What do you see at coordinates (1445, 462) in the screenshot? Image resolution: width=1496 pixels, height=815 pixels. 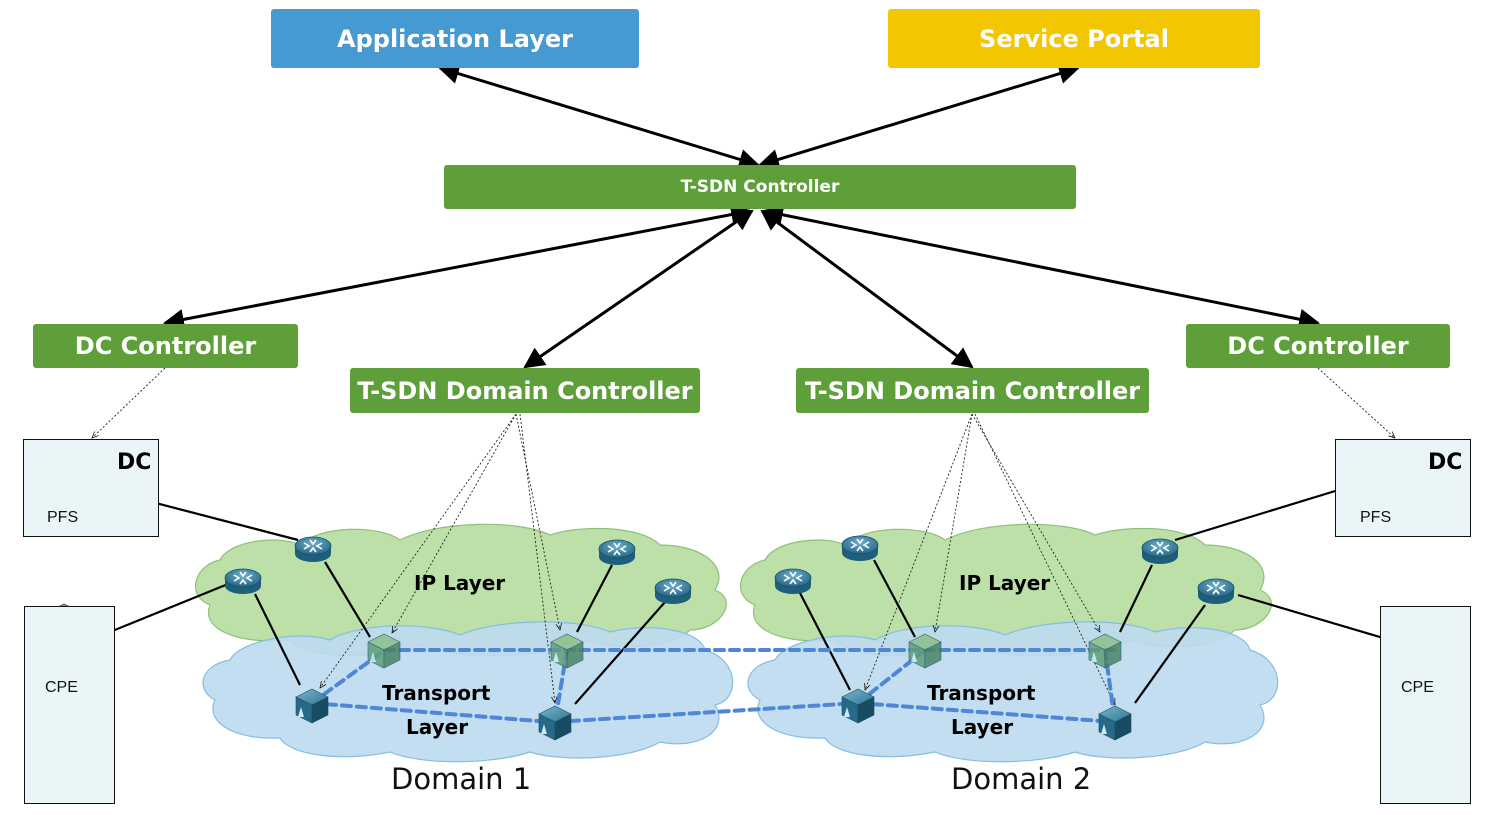 I see `dc-site-right-title: DC` at bounding box center [1445, 462].